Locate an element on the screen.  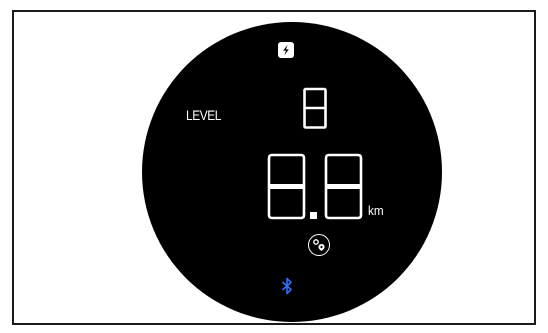
location-pin-icon is located at coordinates (319, 245).